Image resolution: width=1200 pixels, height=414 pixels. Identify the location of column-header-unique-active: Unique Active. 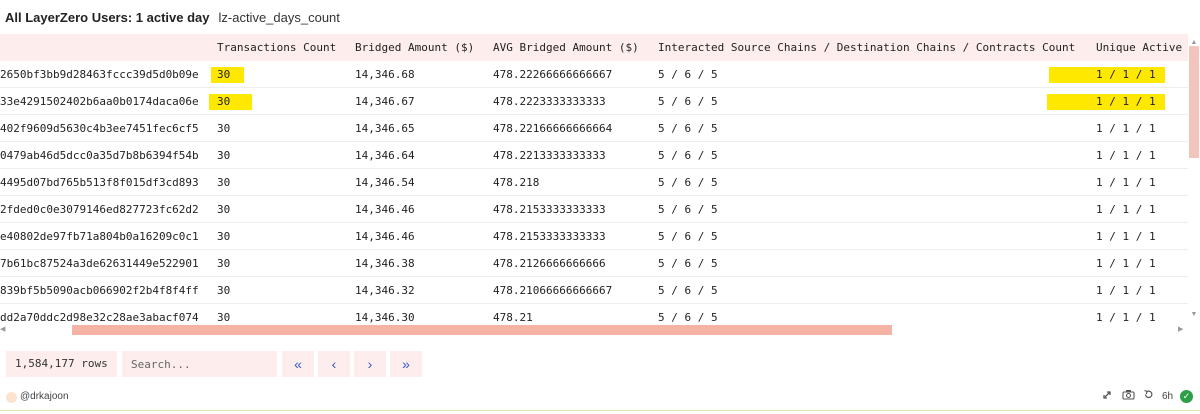
(1139, 47).